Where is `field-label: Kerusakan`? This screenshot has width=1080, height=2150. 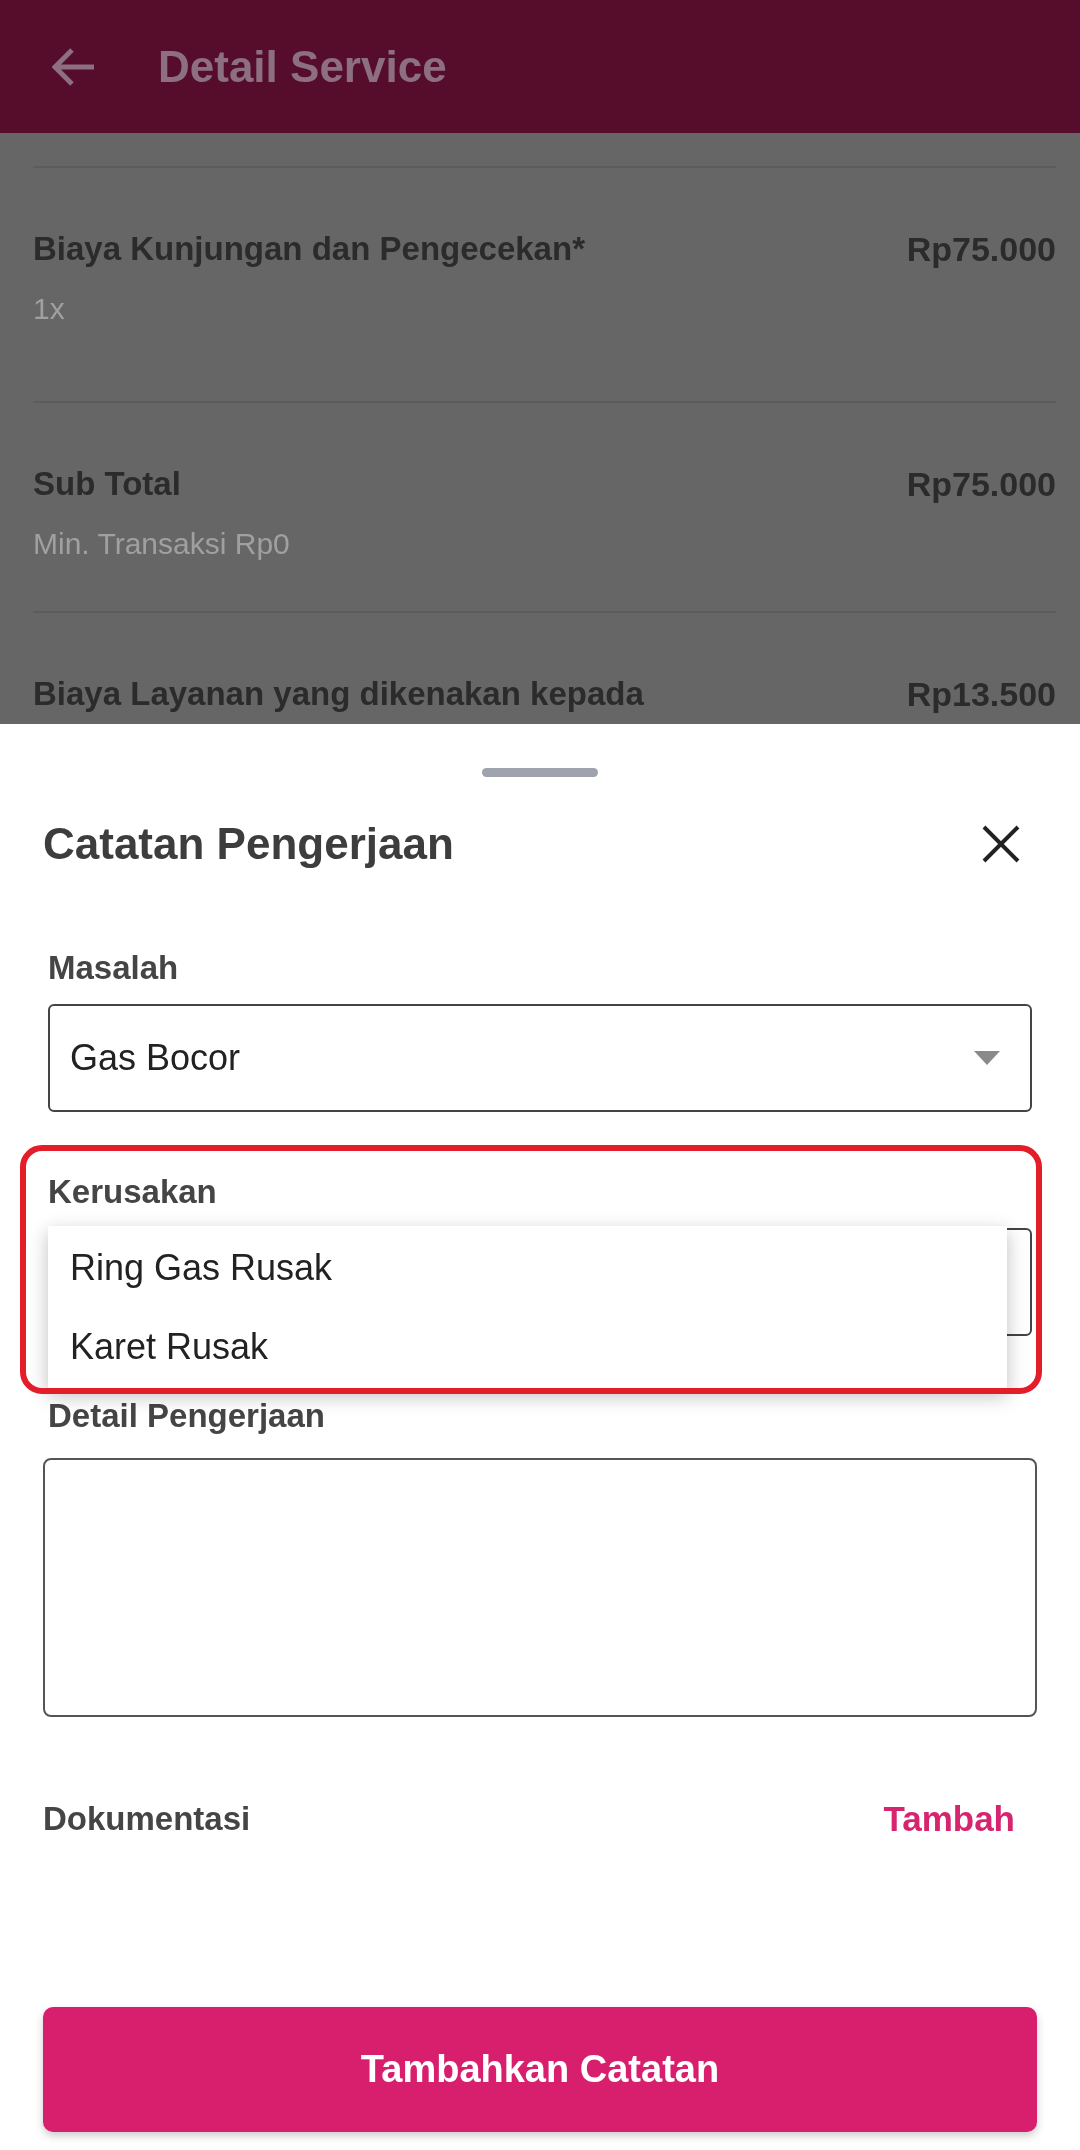 field-label: Kerusakan is located at coordinates (133, 1192).